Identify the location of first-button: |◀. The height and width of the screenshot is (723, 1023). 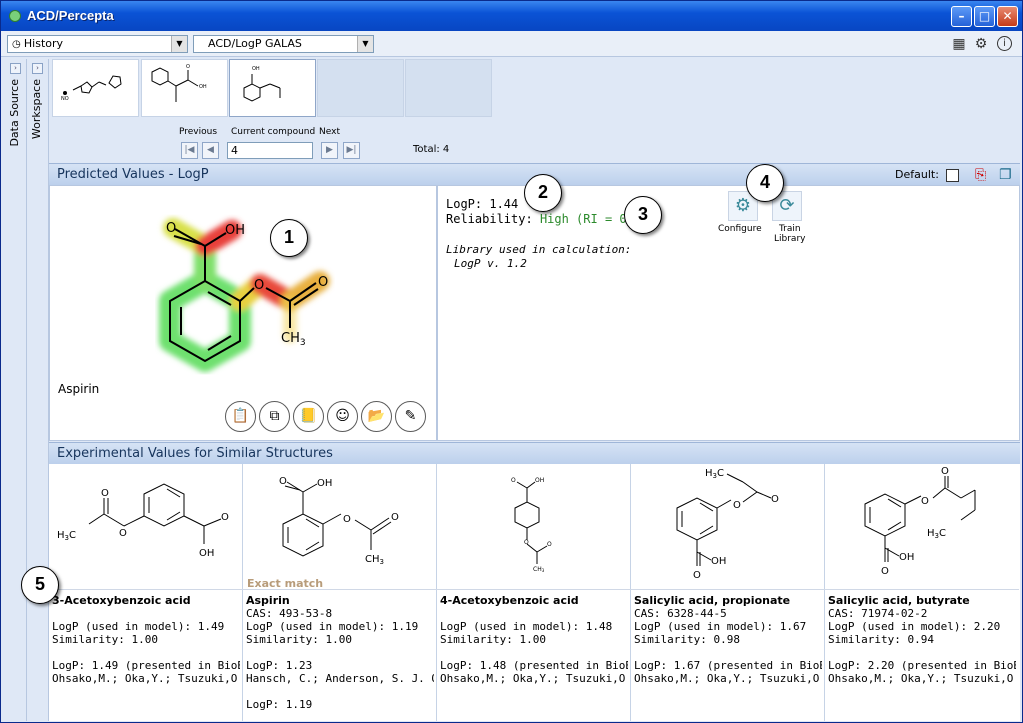
(189, 150).